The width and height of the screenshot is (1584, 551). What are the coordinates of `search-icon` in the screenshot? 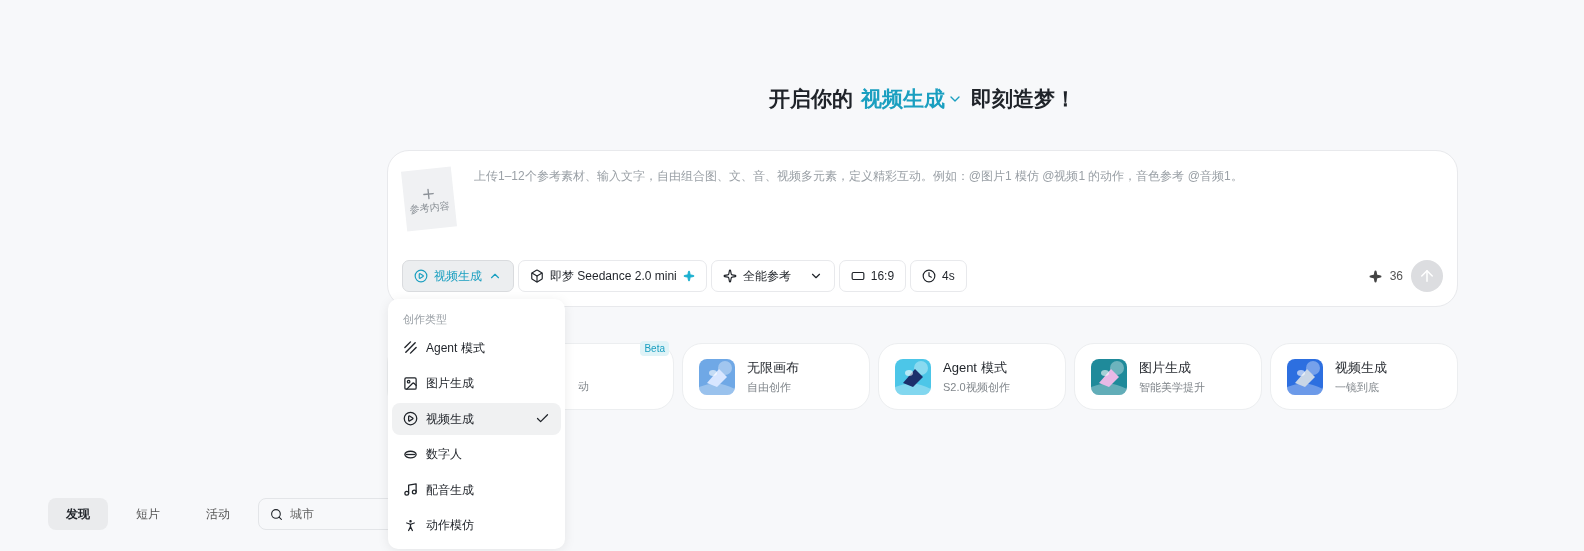 It's located at (276, 514).